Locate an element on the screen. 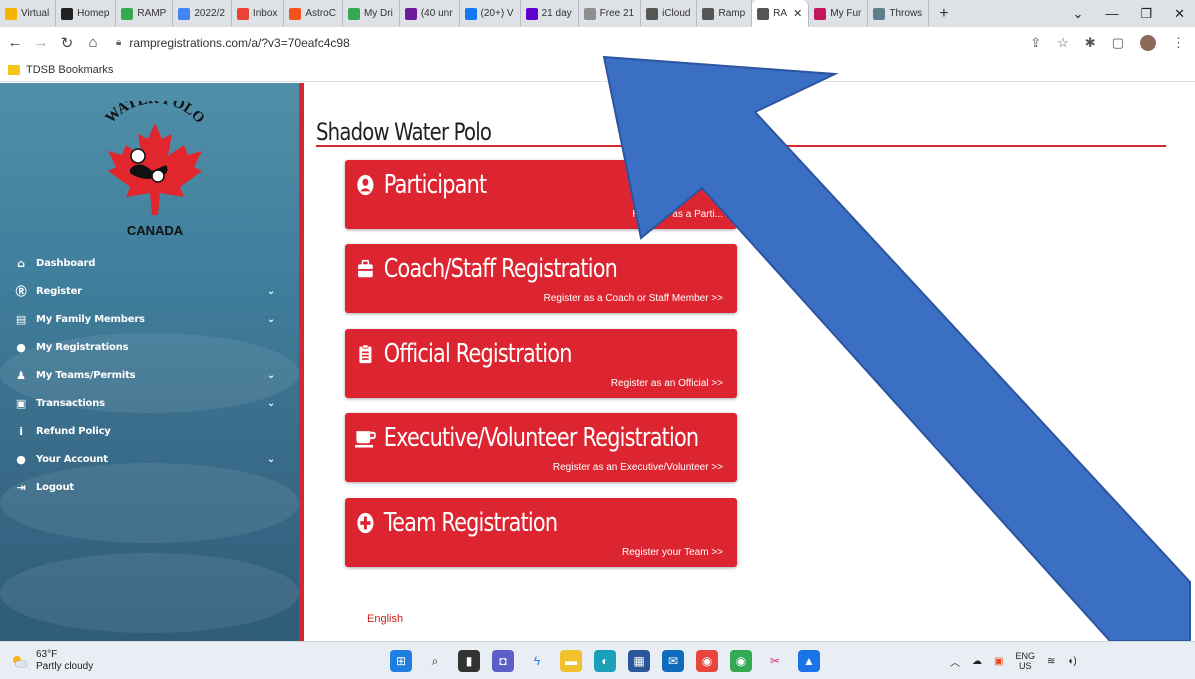 The image size is (1195, 679). bookmark-star-icon: ☆ is located at coordinates (1063, 43).